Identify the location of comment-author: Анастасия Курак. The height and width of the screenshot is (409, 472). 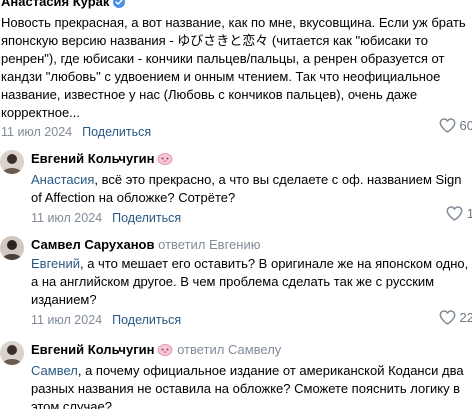
(55, 4).